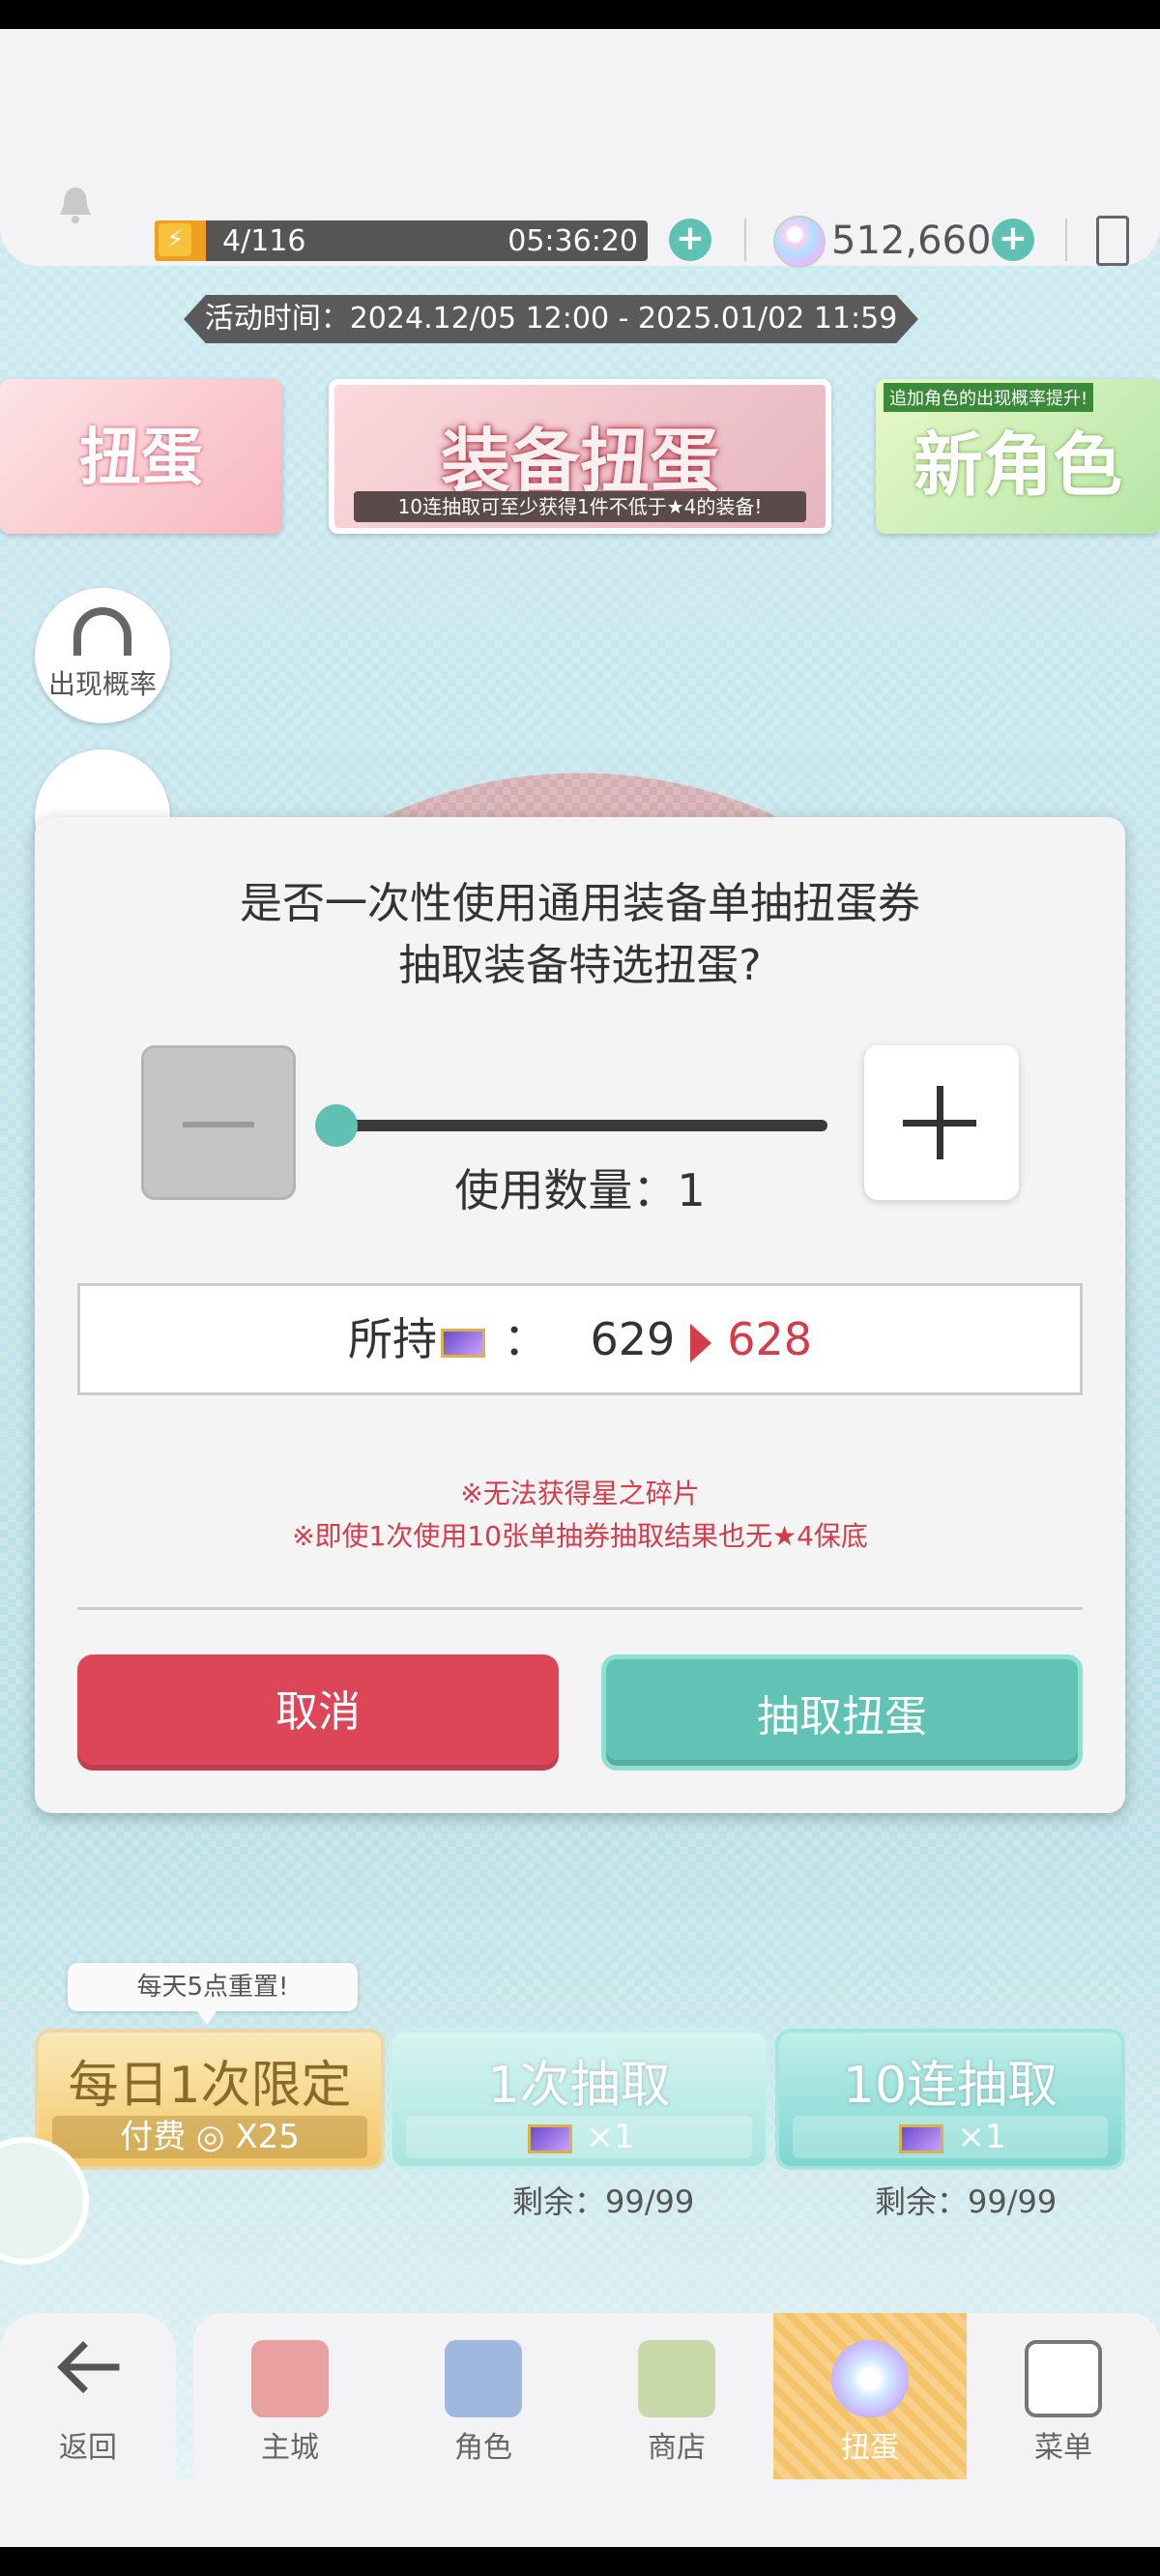 This screenshot has height=2576, width=1160. I want to click on single-remaining: 剩余：99/99, so click(604, 2201).